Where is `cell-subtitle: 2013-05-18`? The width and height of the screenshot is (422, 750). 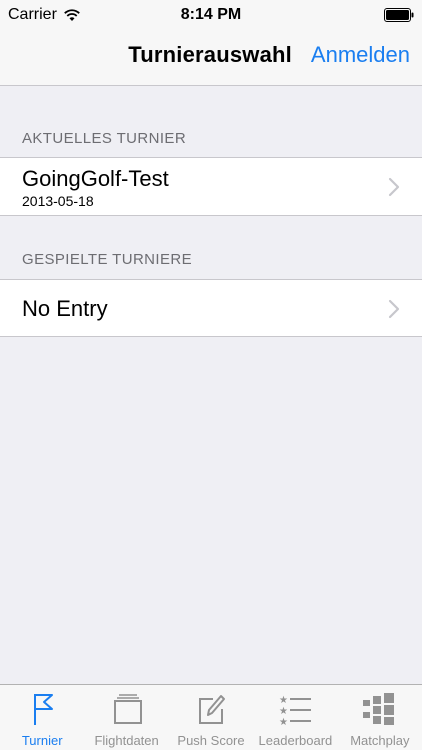 cell-subtitle: 2013-05-18 is located at coordinates (58, 201).